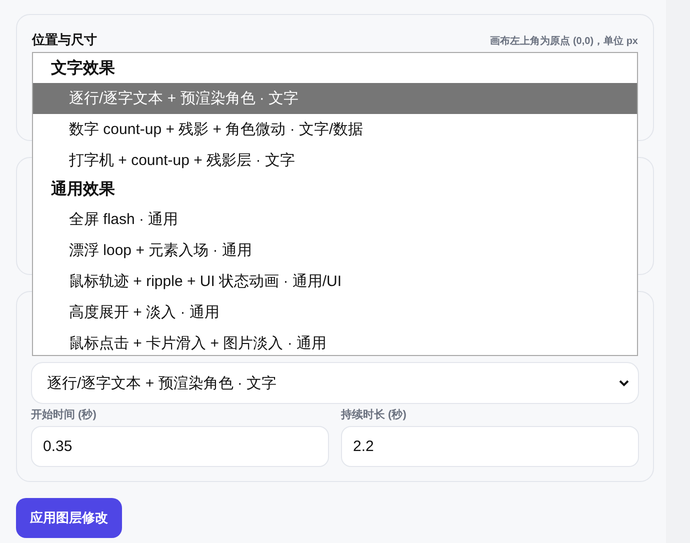  Describe the element at coordinates (335, 129) in the screenshot. I see `dropdown-option: 数字 count-up + 残影 + 角色微动 · 文字/数据` at that location.